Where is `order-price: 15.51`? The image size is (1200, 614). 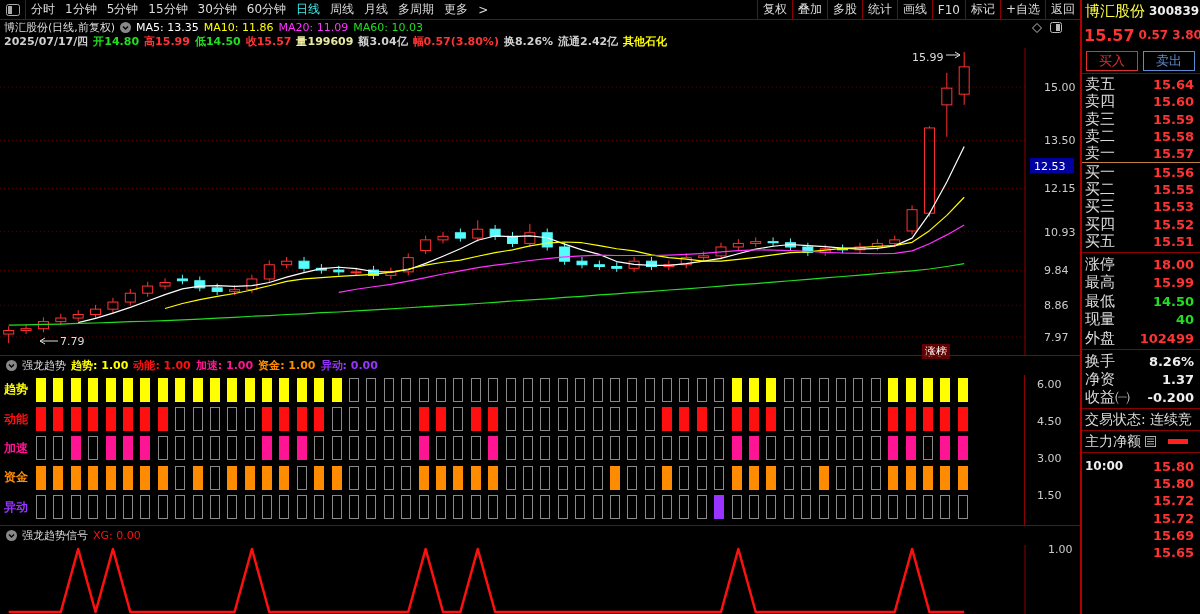
order-price: 15.51 is located at coordinates (1173, 241).